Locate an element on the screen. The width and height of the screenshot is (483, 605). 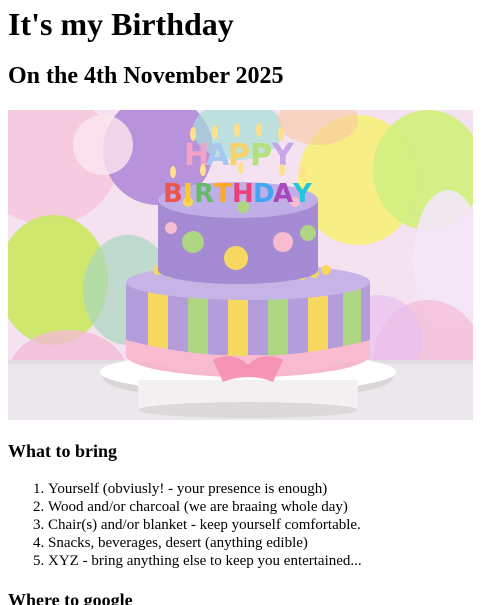
page-subtitle: On the 4th November 2025 is located at coordinates (146, 76).